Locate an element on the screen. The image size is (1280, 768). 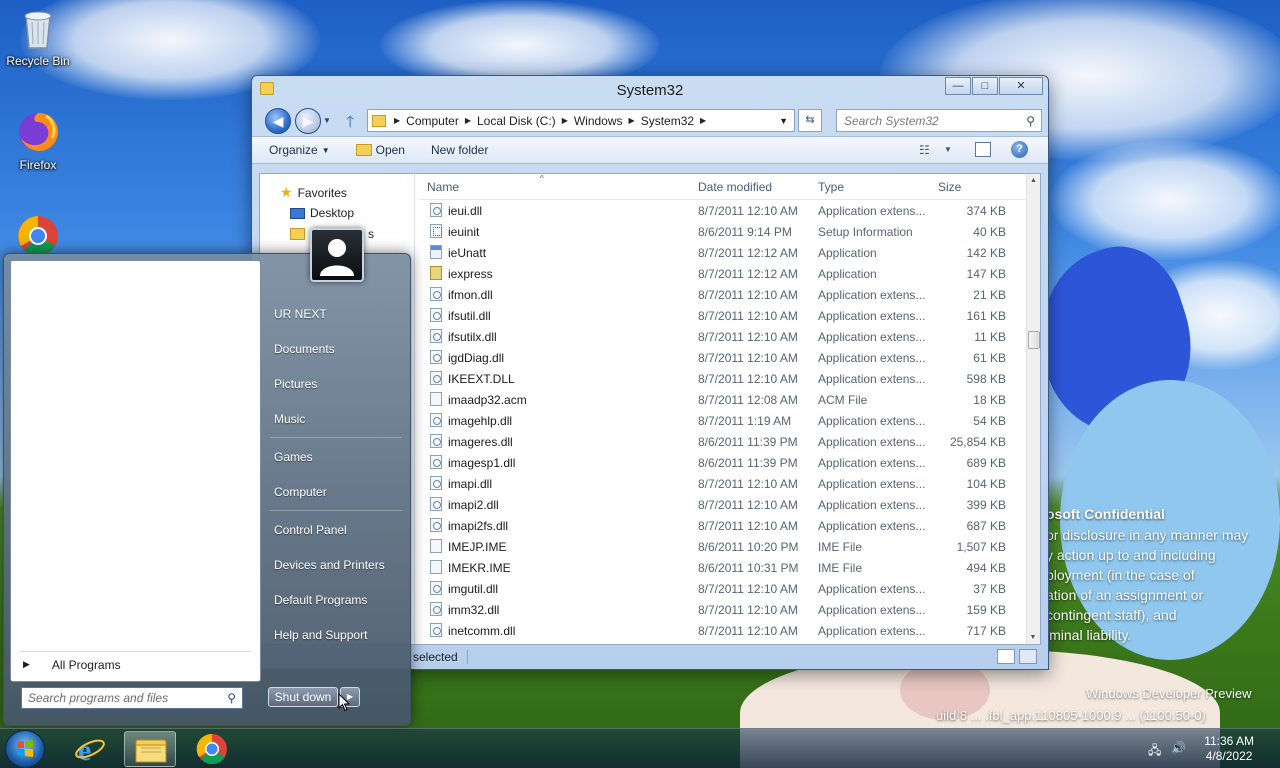
open-button: Open is located at coordinates (380, 150).